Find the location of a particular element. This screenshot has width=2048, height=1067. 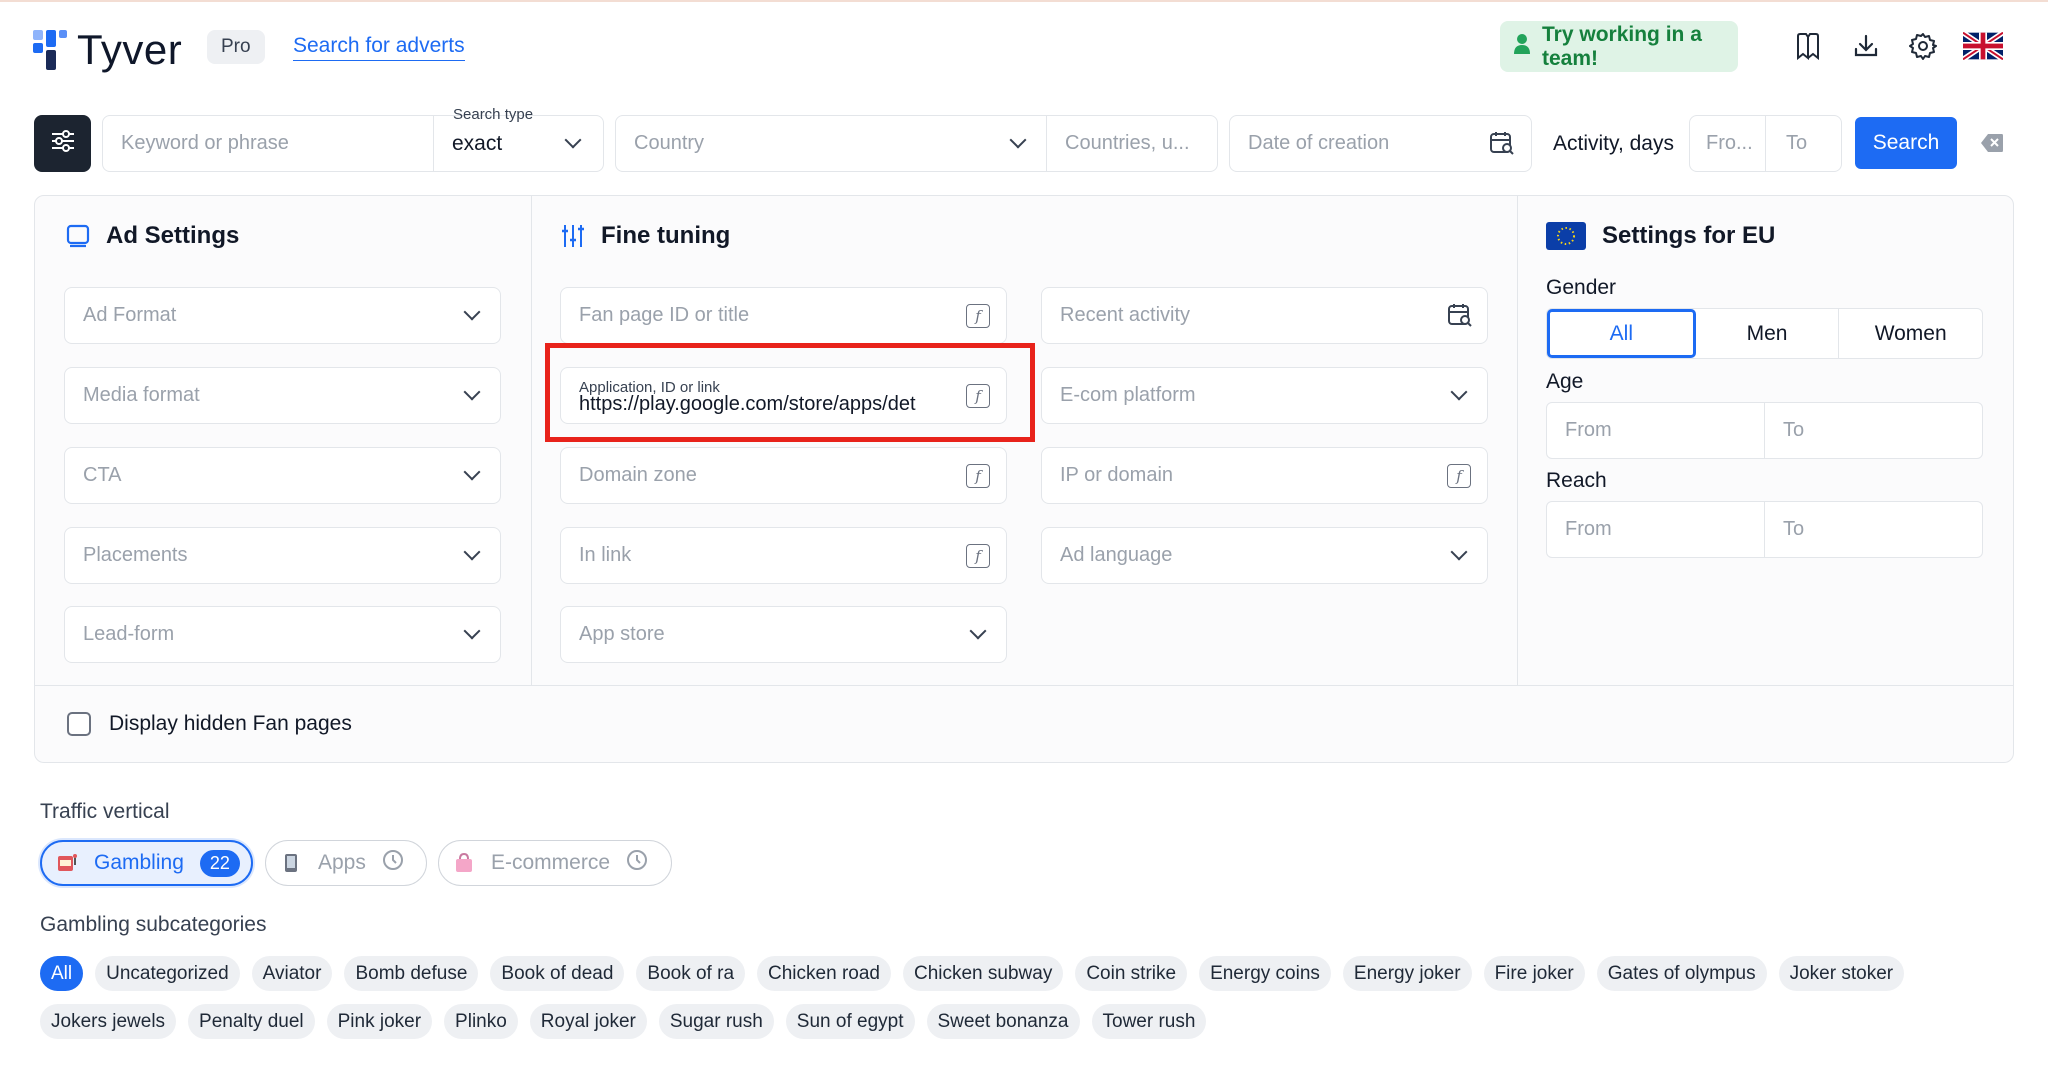

logo-text: Tyver is located at coordinates (130, 49).